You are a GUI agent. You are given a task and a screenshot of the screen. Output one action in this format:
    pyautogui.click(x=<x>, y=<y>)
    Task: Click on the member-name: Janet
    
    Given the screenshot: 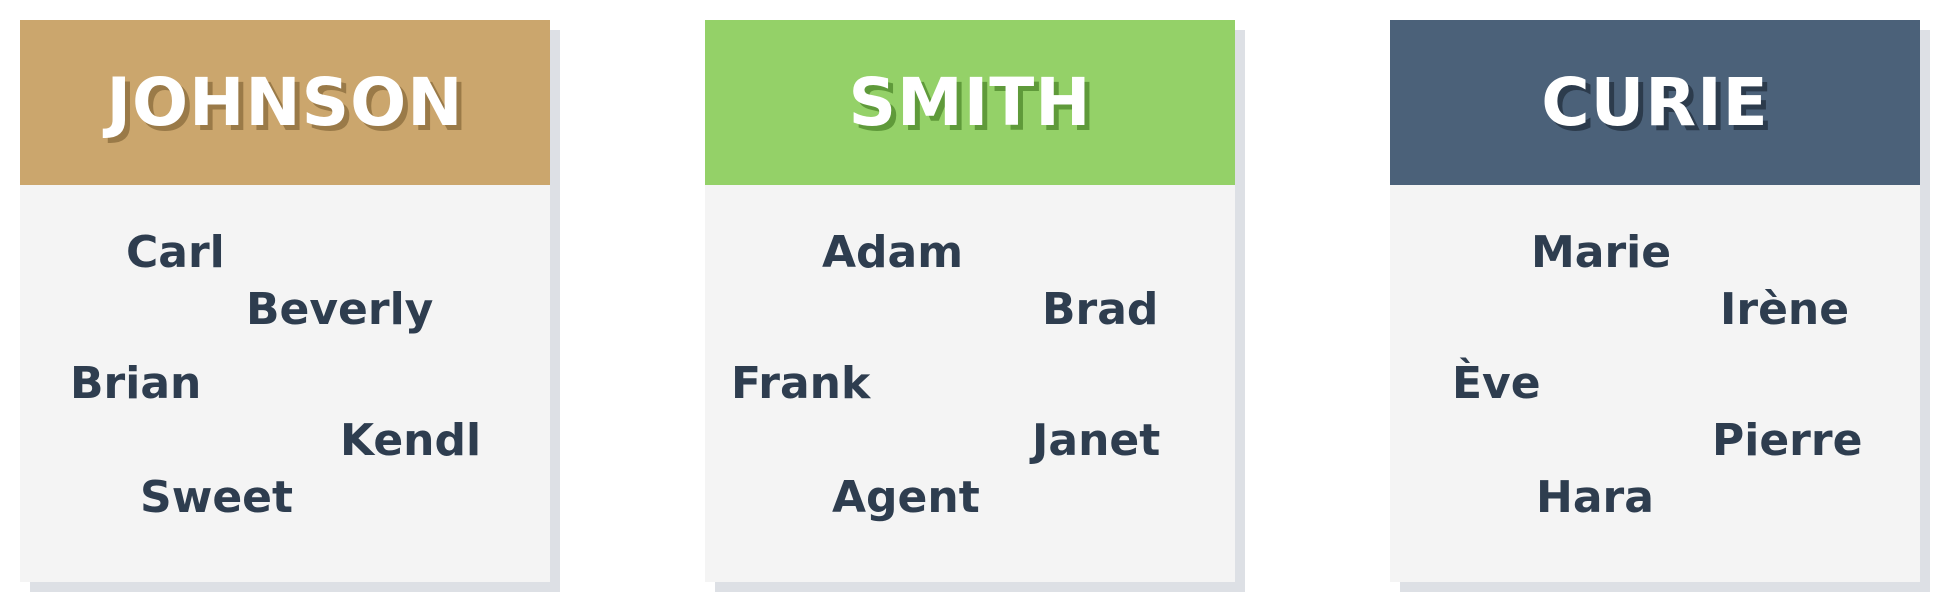 What is the action you would take?
    pyautogui.click(x=1096, y=440)
    